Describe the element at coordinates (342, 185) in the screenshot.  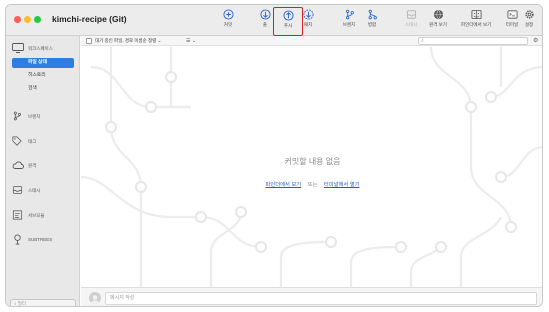
I see `open-in-terminal-link: 터미널에서 열기` at that location.